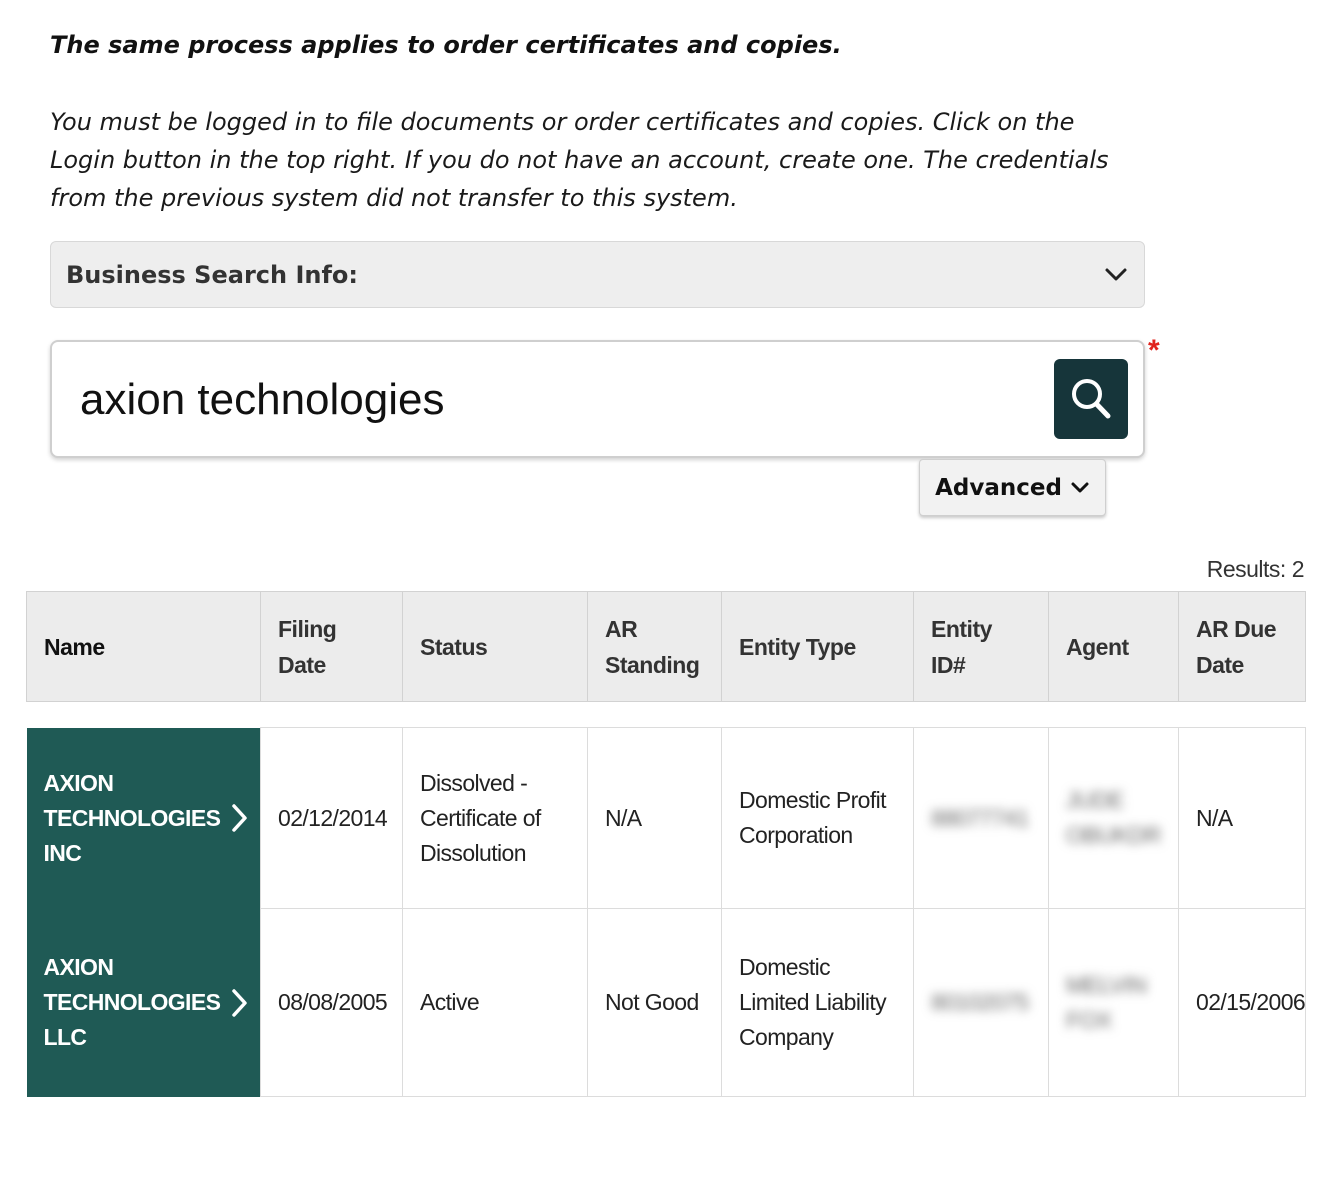  I want to click on column-header-agent: Agent, so click(1113, 646).